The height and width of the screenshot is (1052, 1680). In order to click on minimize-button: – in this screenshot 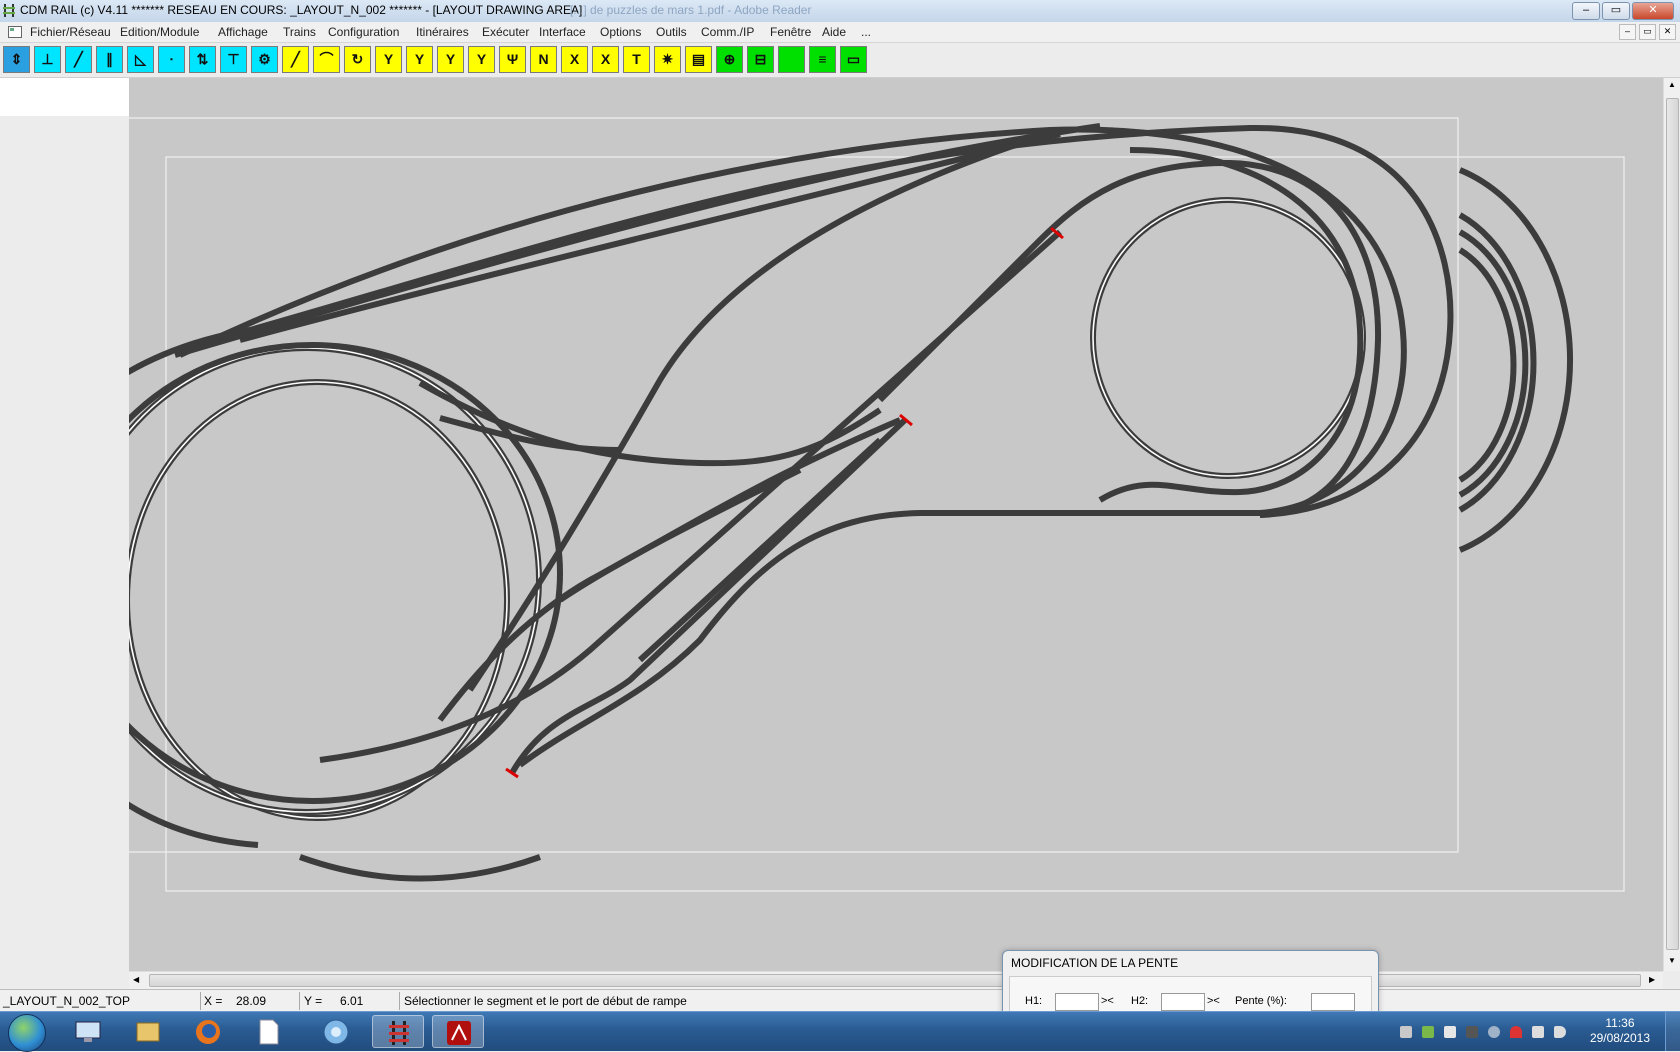, I will do `click(1586, 11)`.